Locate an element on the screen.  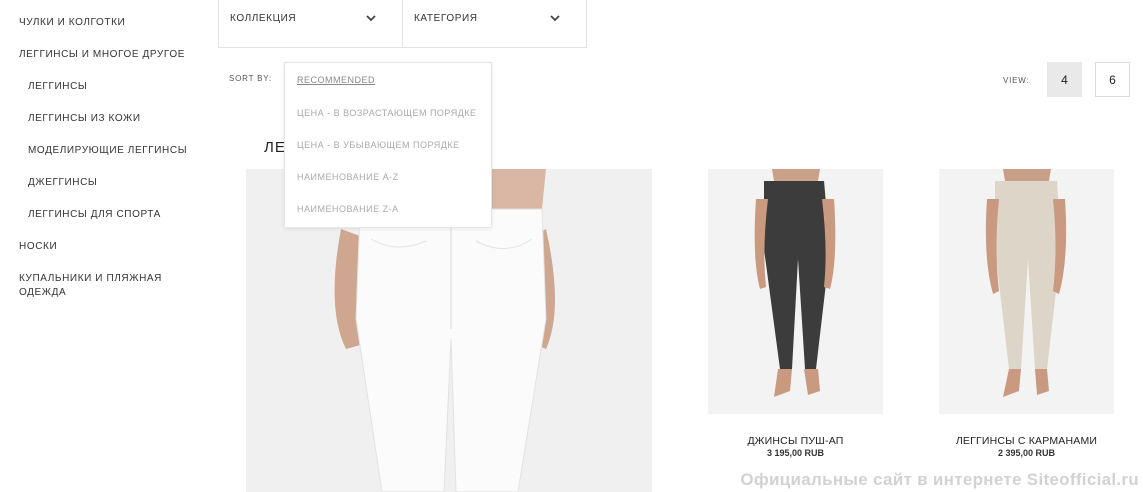
sidebar-item-shaping-leggings: МОДЕЛИРУЮЩИЕ ЛЕГГИНСЫ is located at coordinates (107, 151).